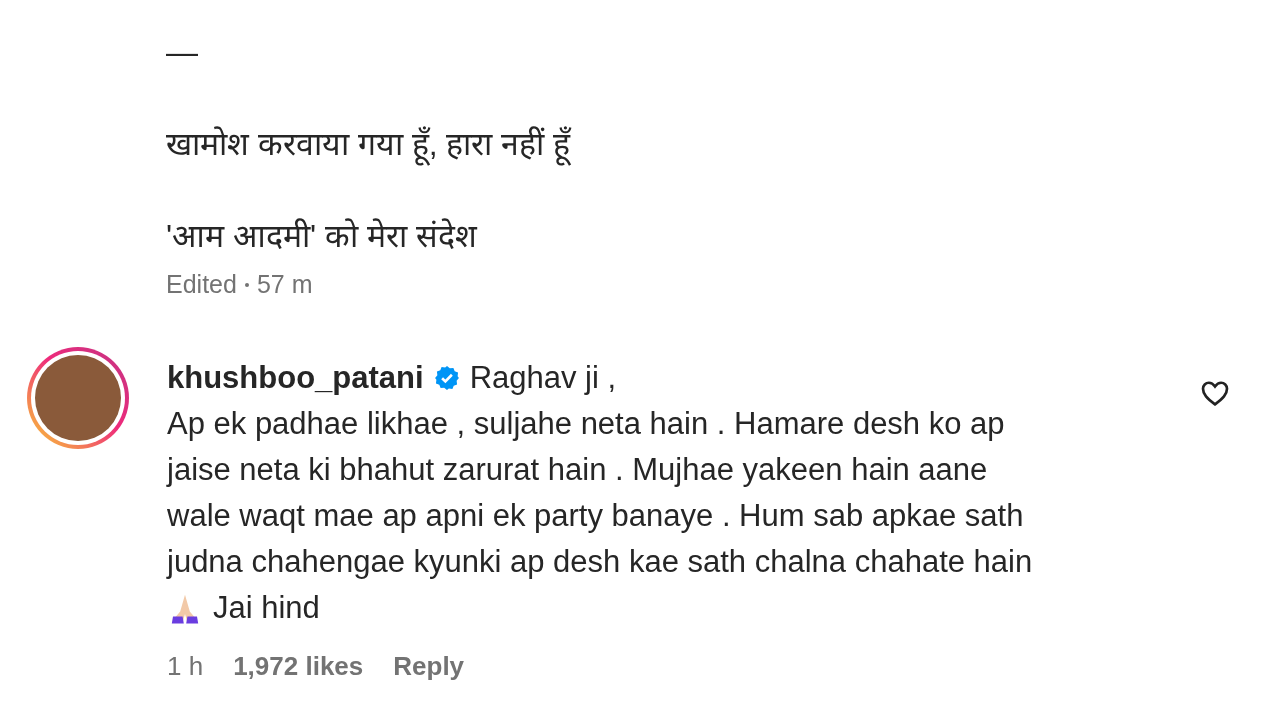 This screenshot has width=1280, height=720. Describe the element at coordinates (586, 424) in the screenshot. I see `comment-text-line: Ap ek padhae likhae , suljahe neta hain . Hamare desh ko ap` at that location.